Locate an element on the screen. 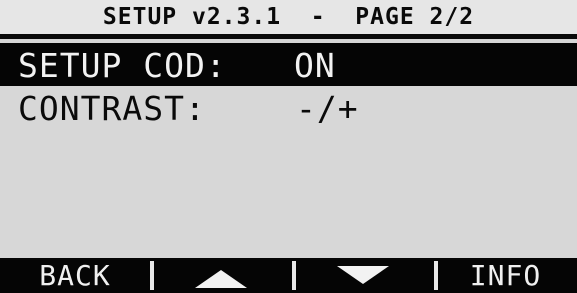 The width and height of the screenshot is (577, 293). back-button: BACK is located at coordinates (75, 275).